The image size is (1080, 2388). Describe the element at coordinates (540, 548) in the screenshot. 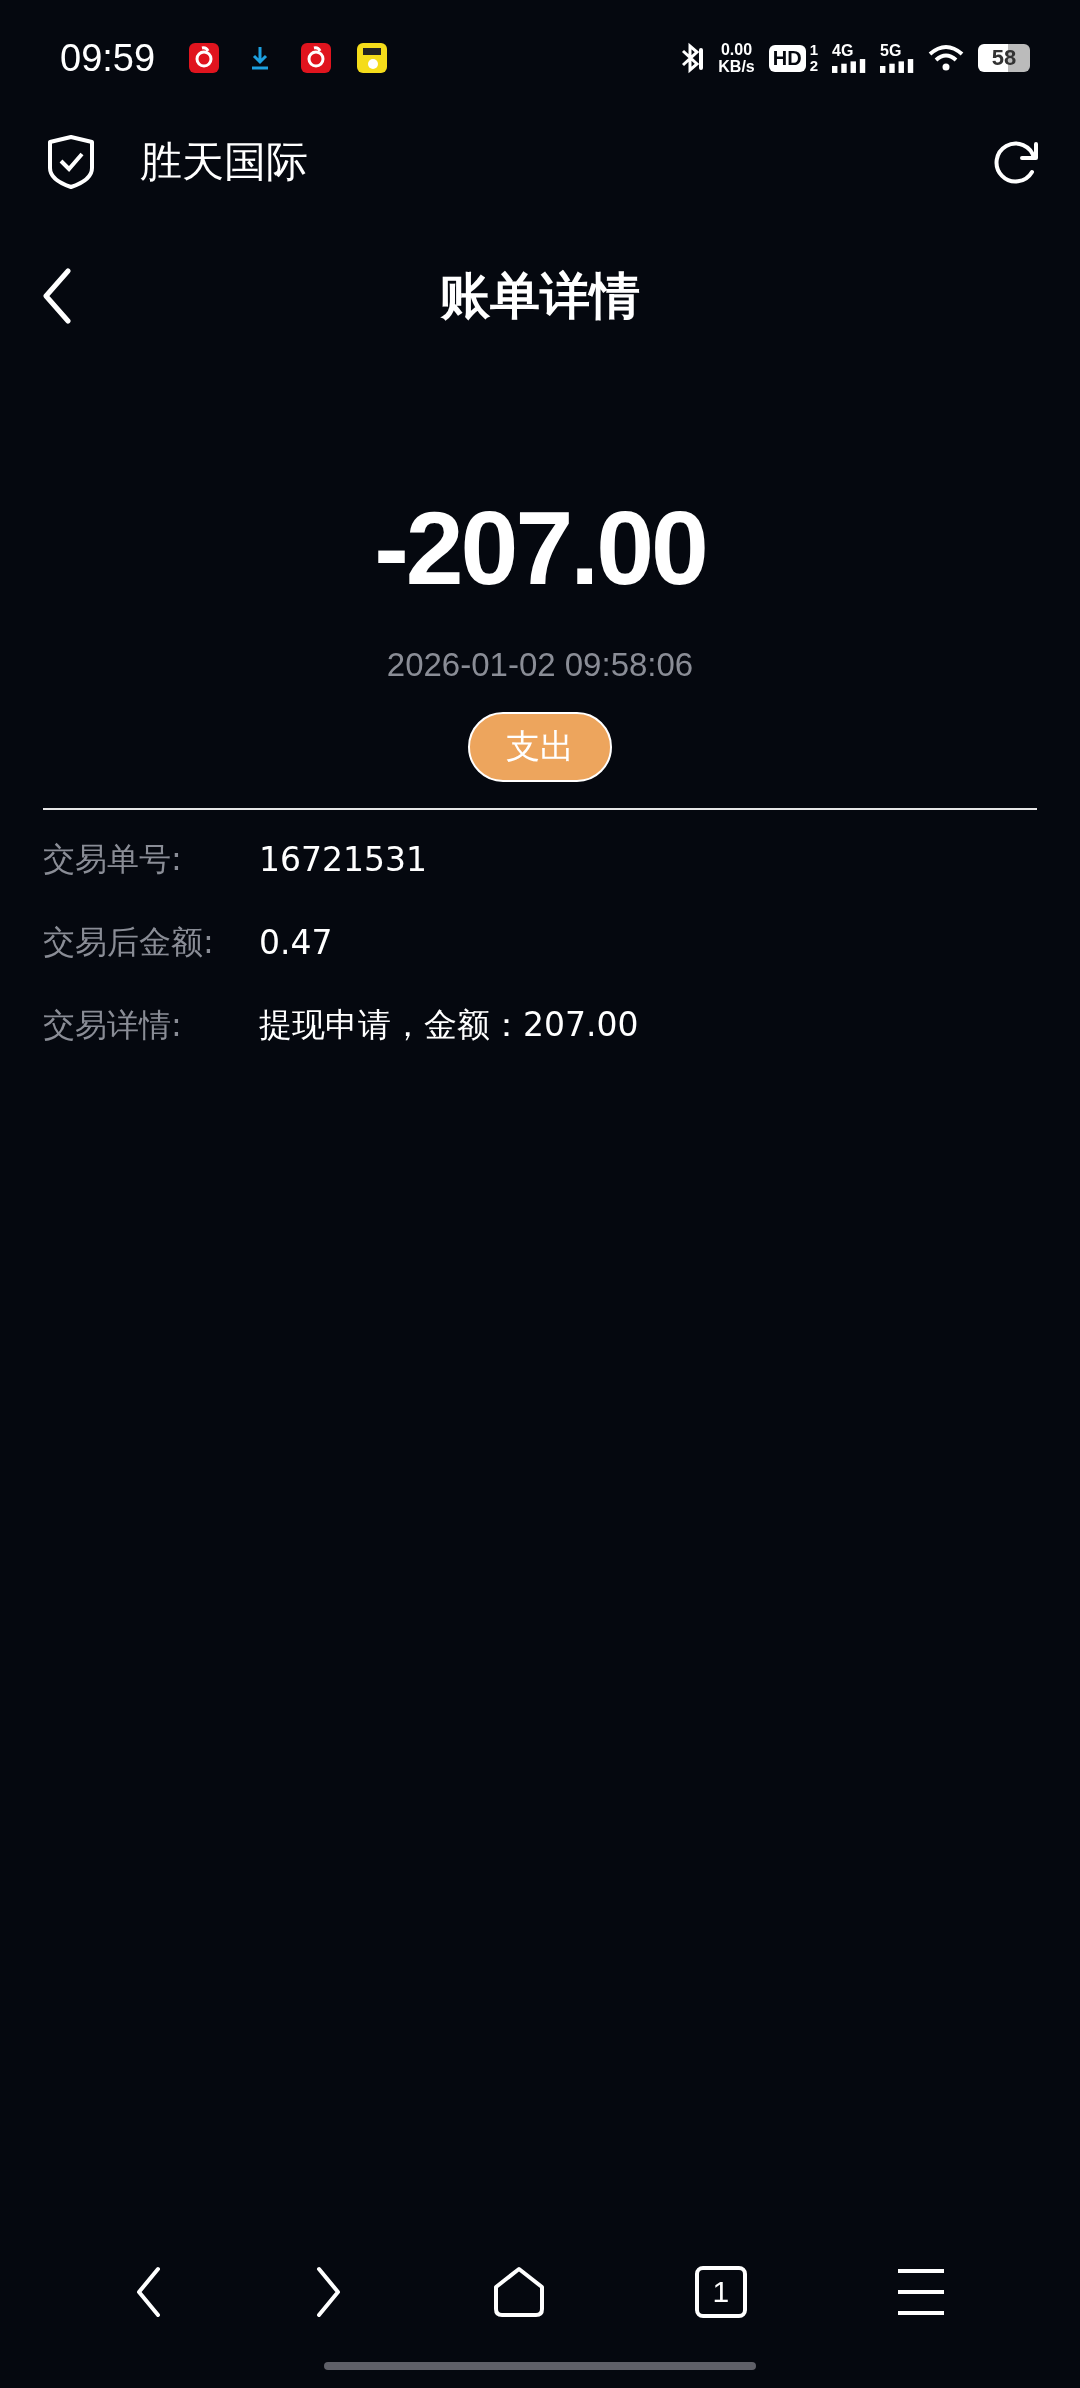

I see `bill-amount: -207.00` at that location.